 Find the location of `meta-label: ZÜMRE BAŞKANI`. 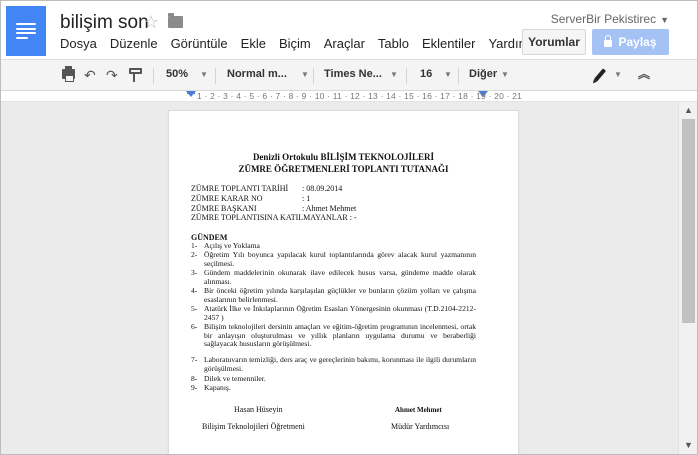

meta-label: ZÜMRE BAŞKANI is located at coordinates (224, 208).